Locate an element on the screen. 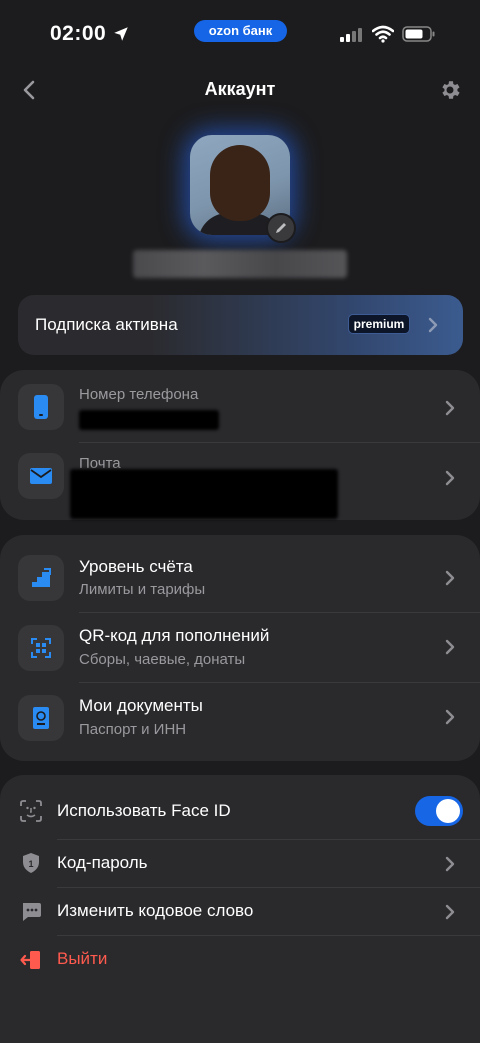  face-id-toggle is located at coordinates (439, 811).